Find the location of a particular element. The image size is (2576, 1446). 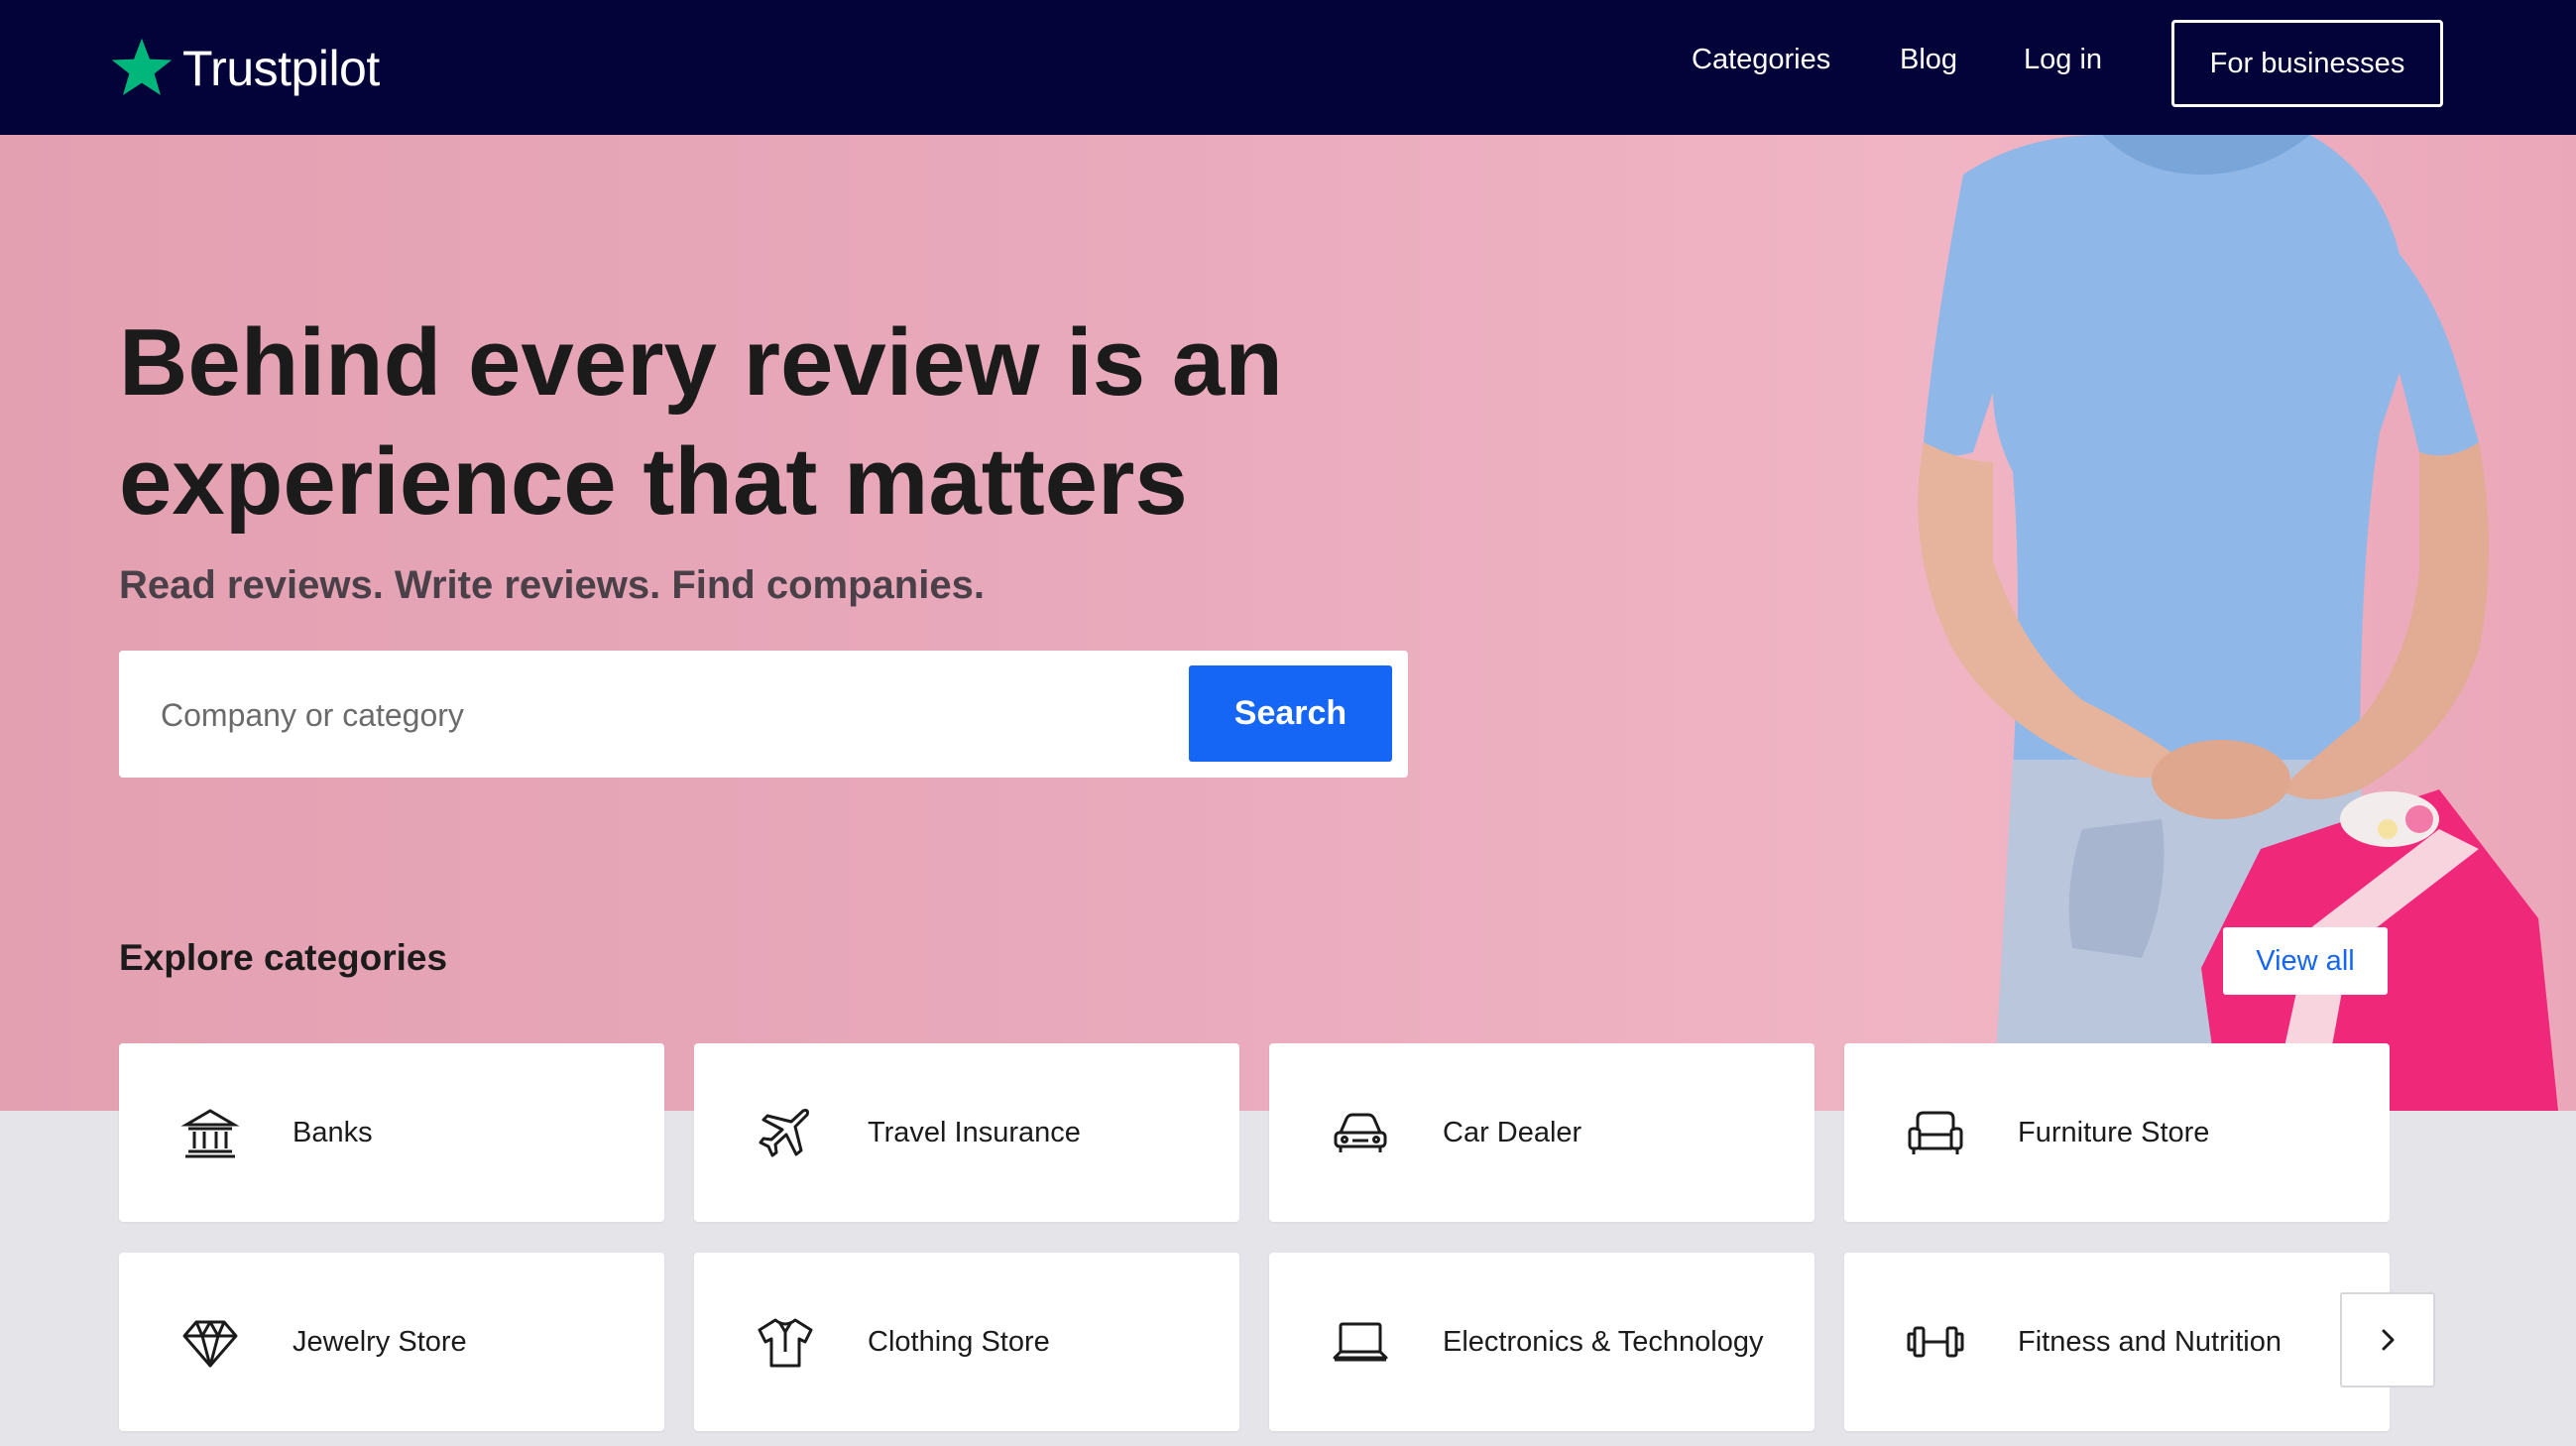

car-icon is located at coordinates (1361, 1132).